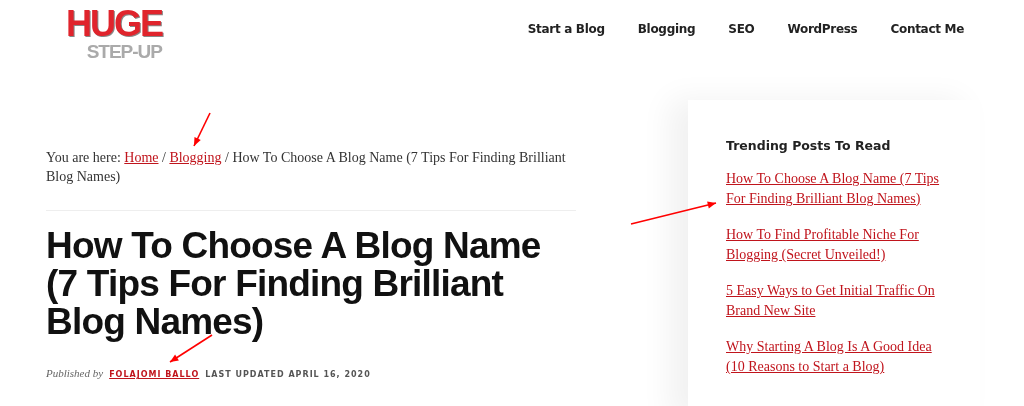 The width and height of the screenshot is (1024, 406). I want to click on widget-title: Trending Posts To Read, so click(809, 145).